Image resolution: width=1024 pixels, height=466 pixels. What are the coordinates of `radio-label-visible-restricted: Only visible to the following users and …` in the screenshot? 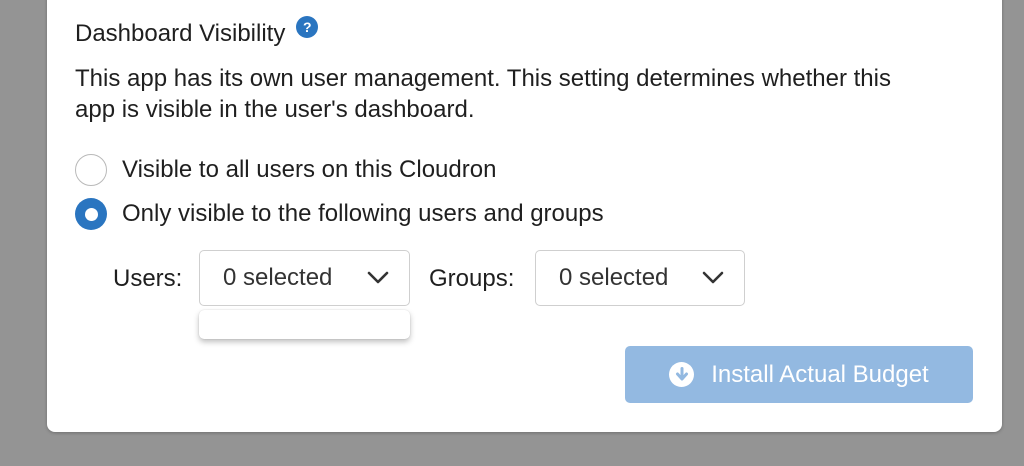 It's located at (363, 214).